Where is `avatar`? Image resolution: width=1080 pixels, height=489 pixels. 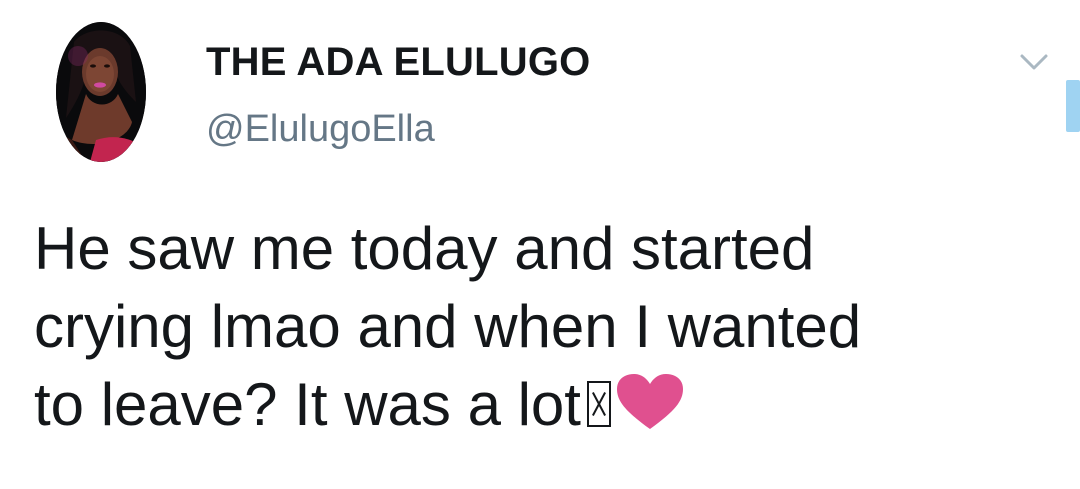
avatar is located at coordinates (101, 92).